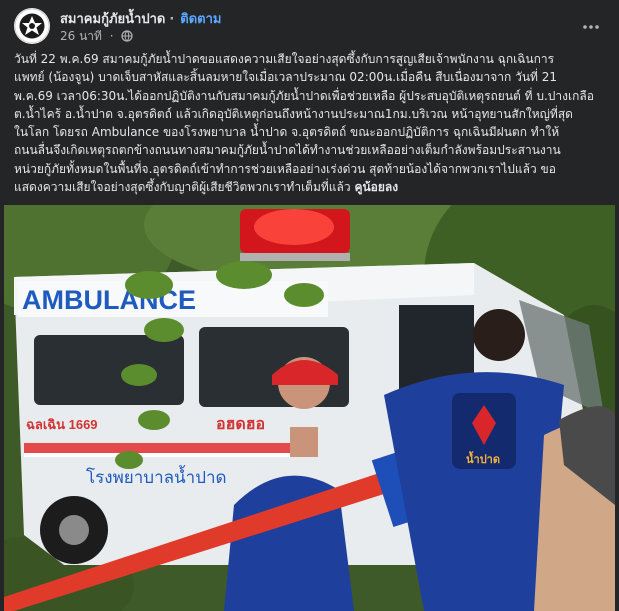 The height and width of the screenshot is (611, 619). What do you see at coordinates (376, 187) in the screenshot?
I see `post-signature: คูน้อยลง` at bounding box center [376, 187].